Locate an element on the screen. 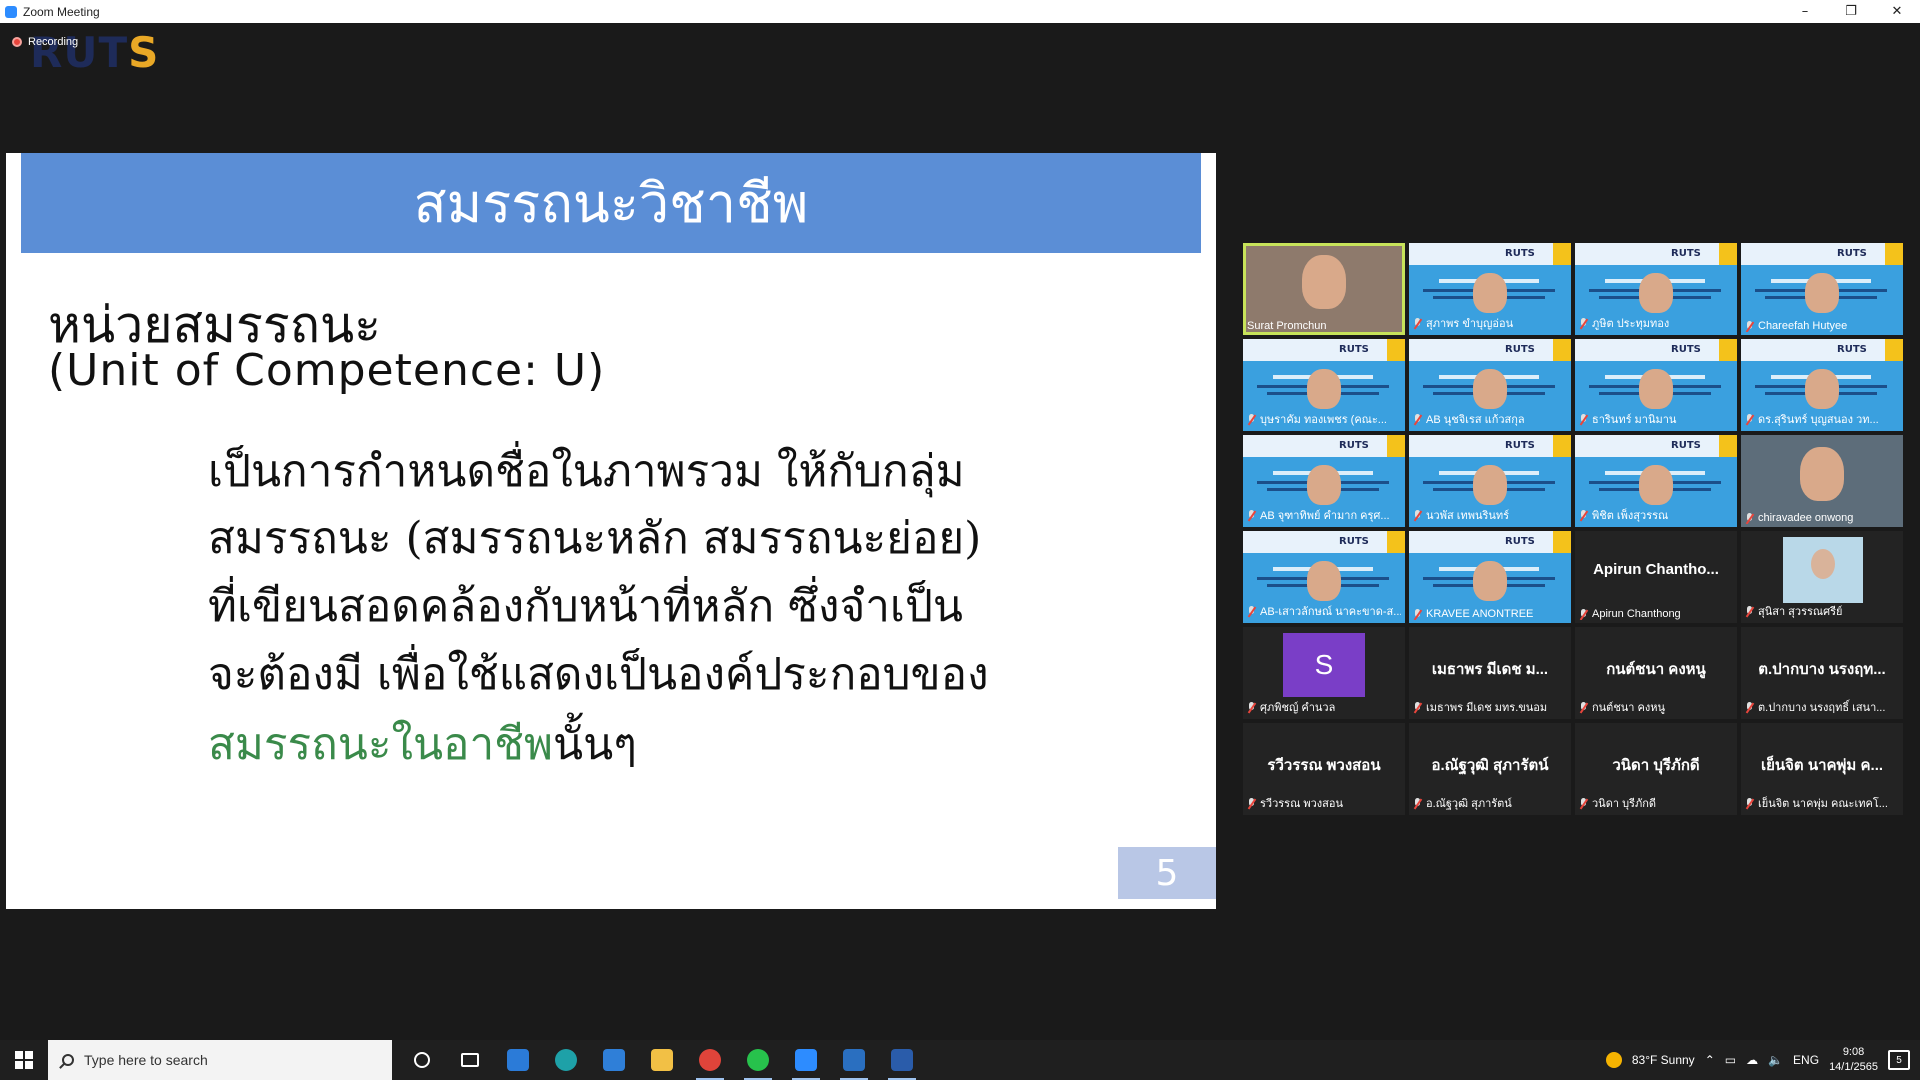  cortana-taskbar-button is located at coordinates (422, 1060).